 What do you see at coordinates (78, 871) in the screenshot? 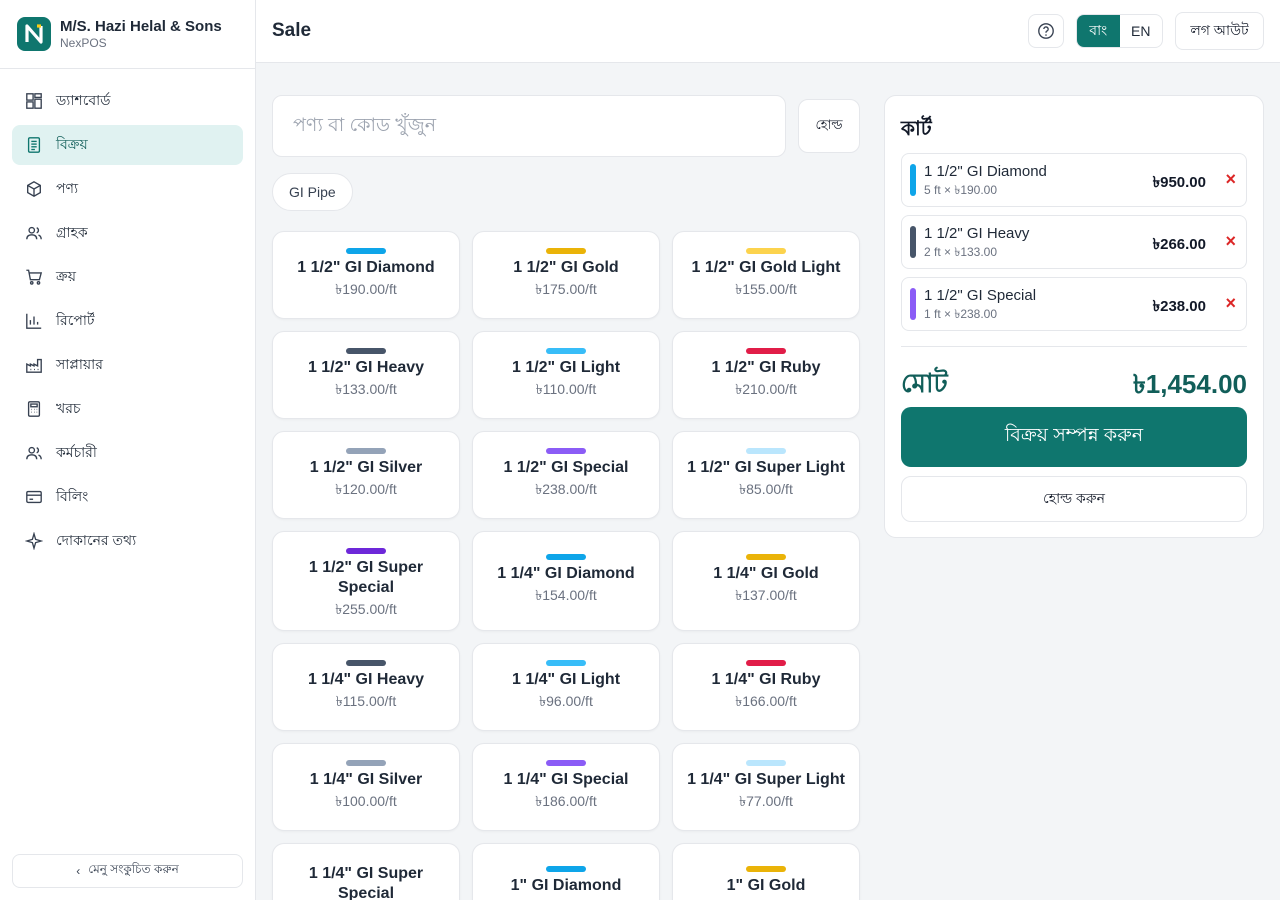
I see `chevron-left-icon: ‹` at bounding box center [78, 871].